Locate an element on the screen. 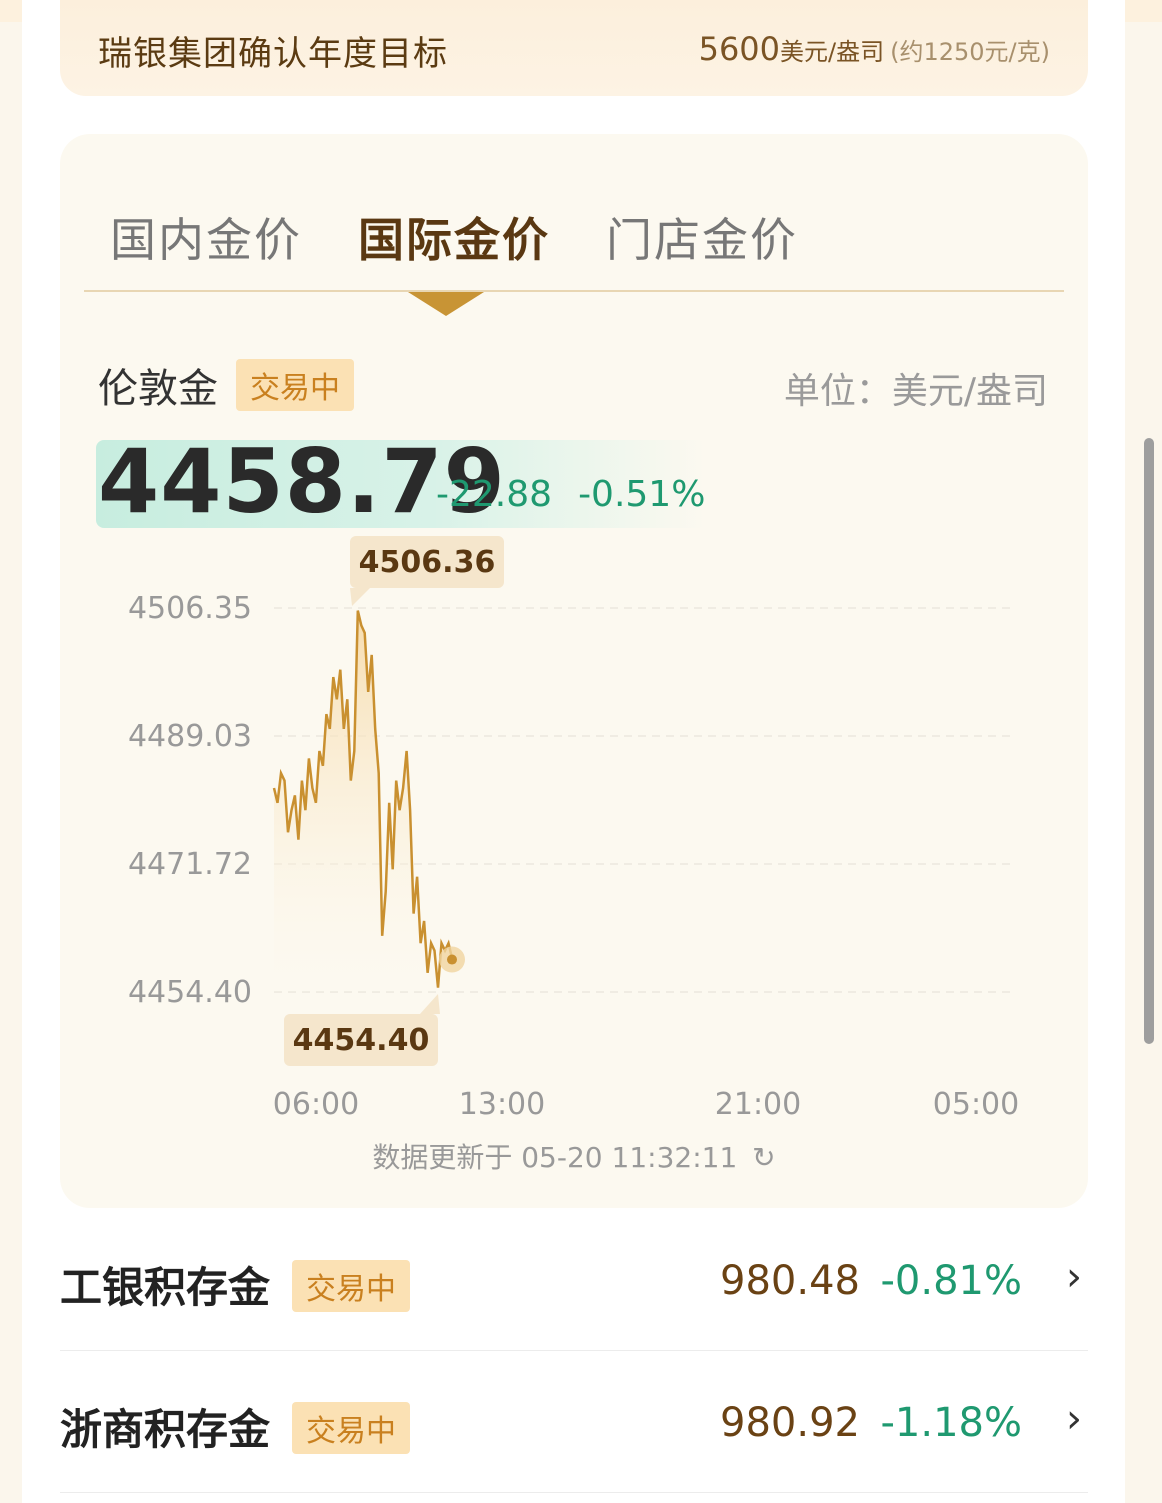 The image size is (1162, 1503). price-change: -22.88 -0.51% is located at coordinates (570, 494).